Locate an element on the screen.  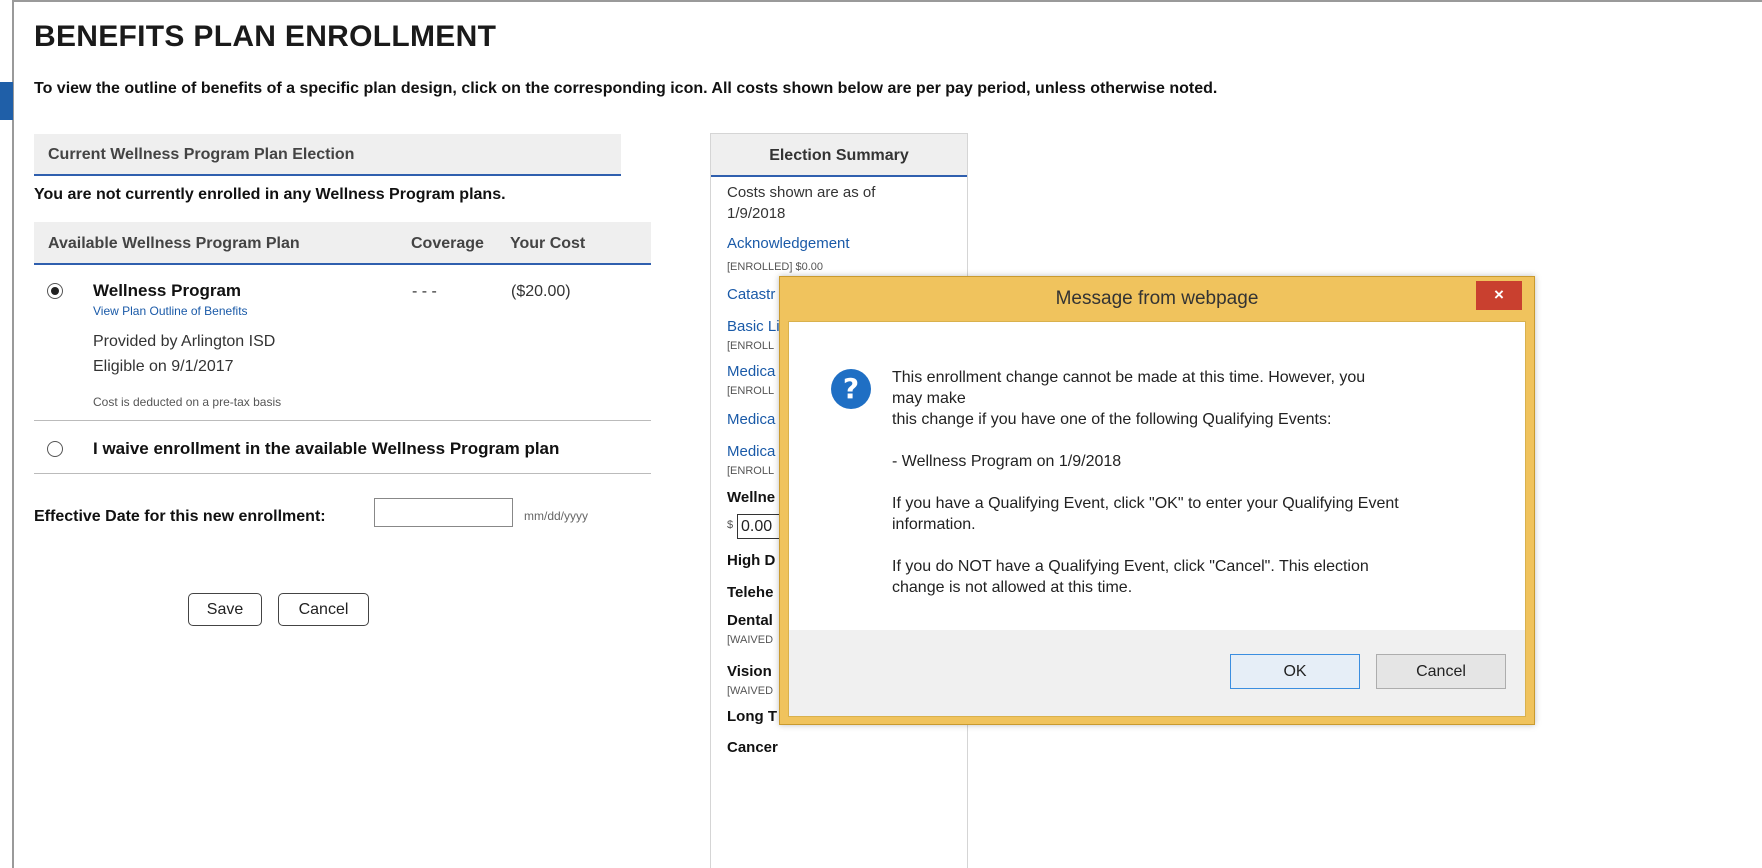
plan-cost: ($20.00) is located at coordinates (541, 291).